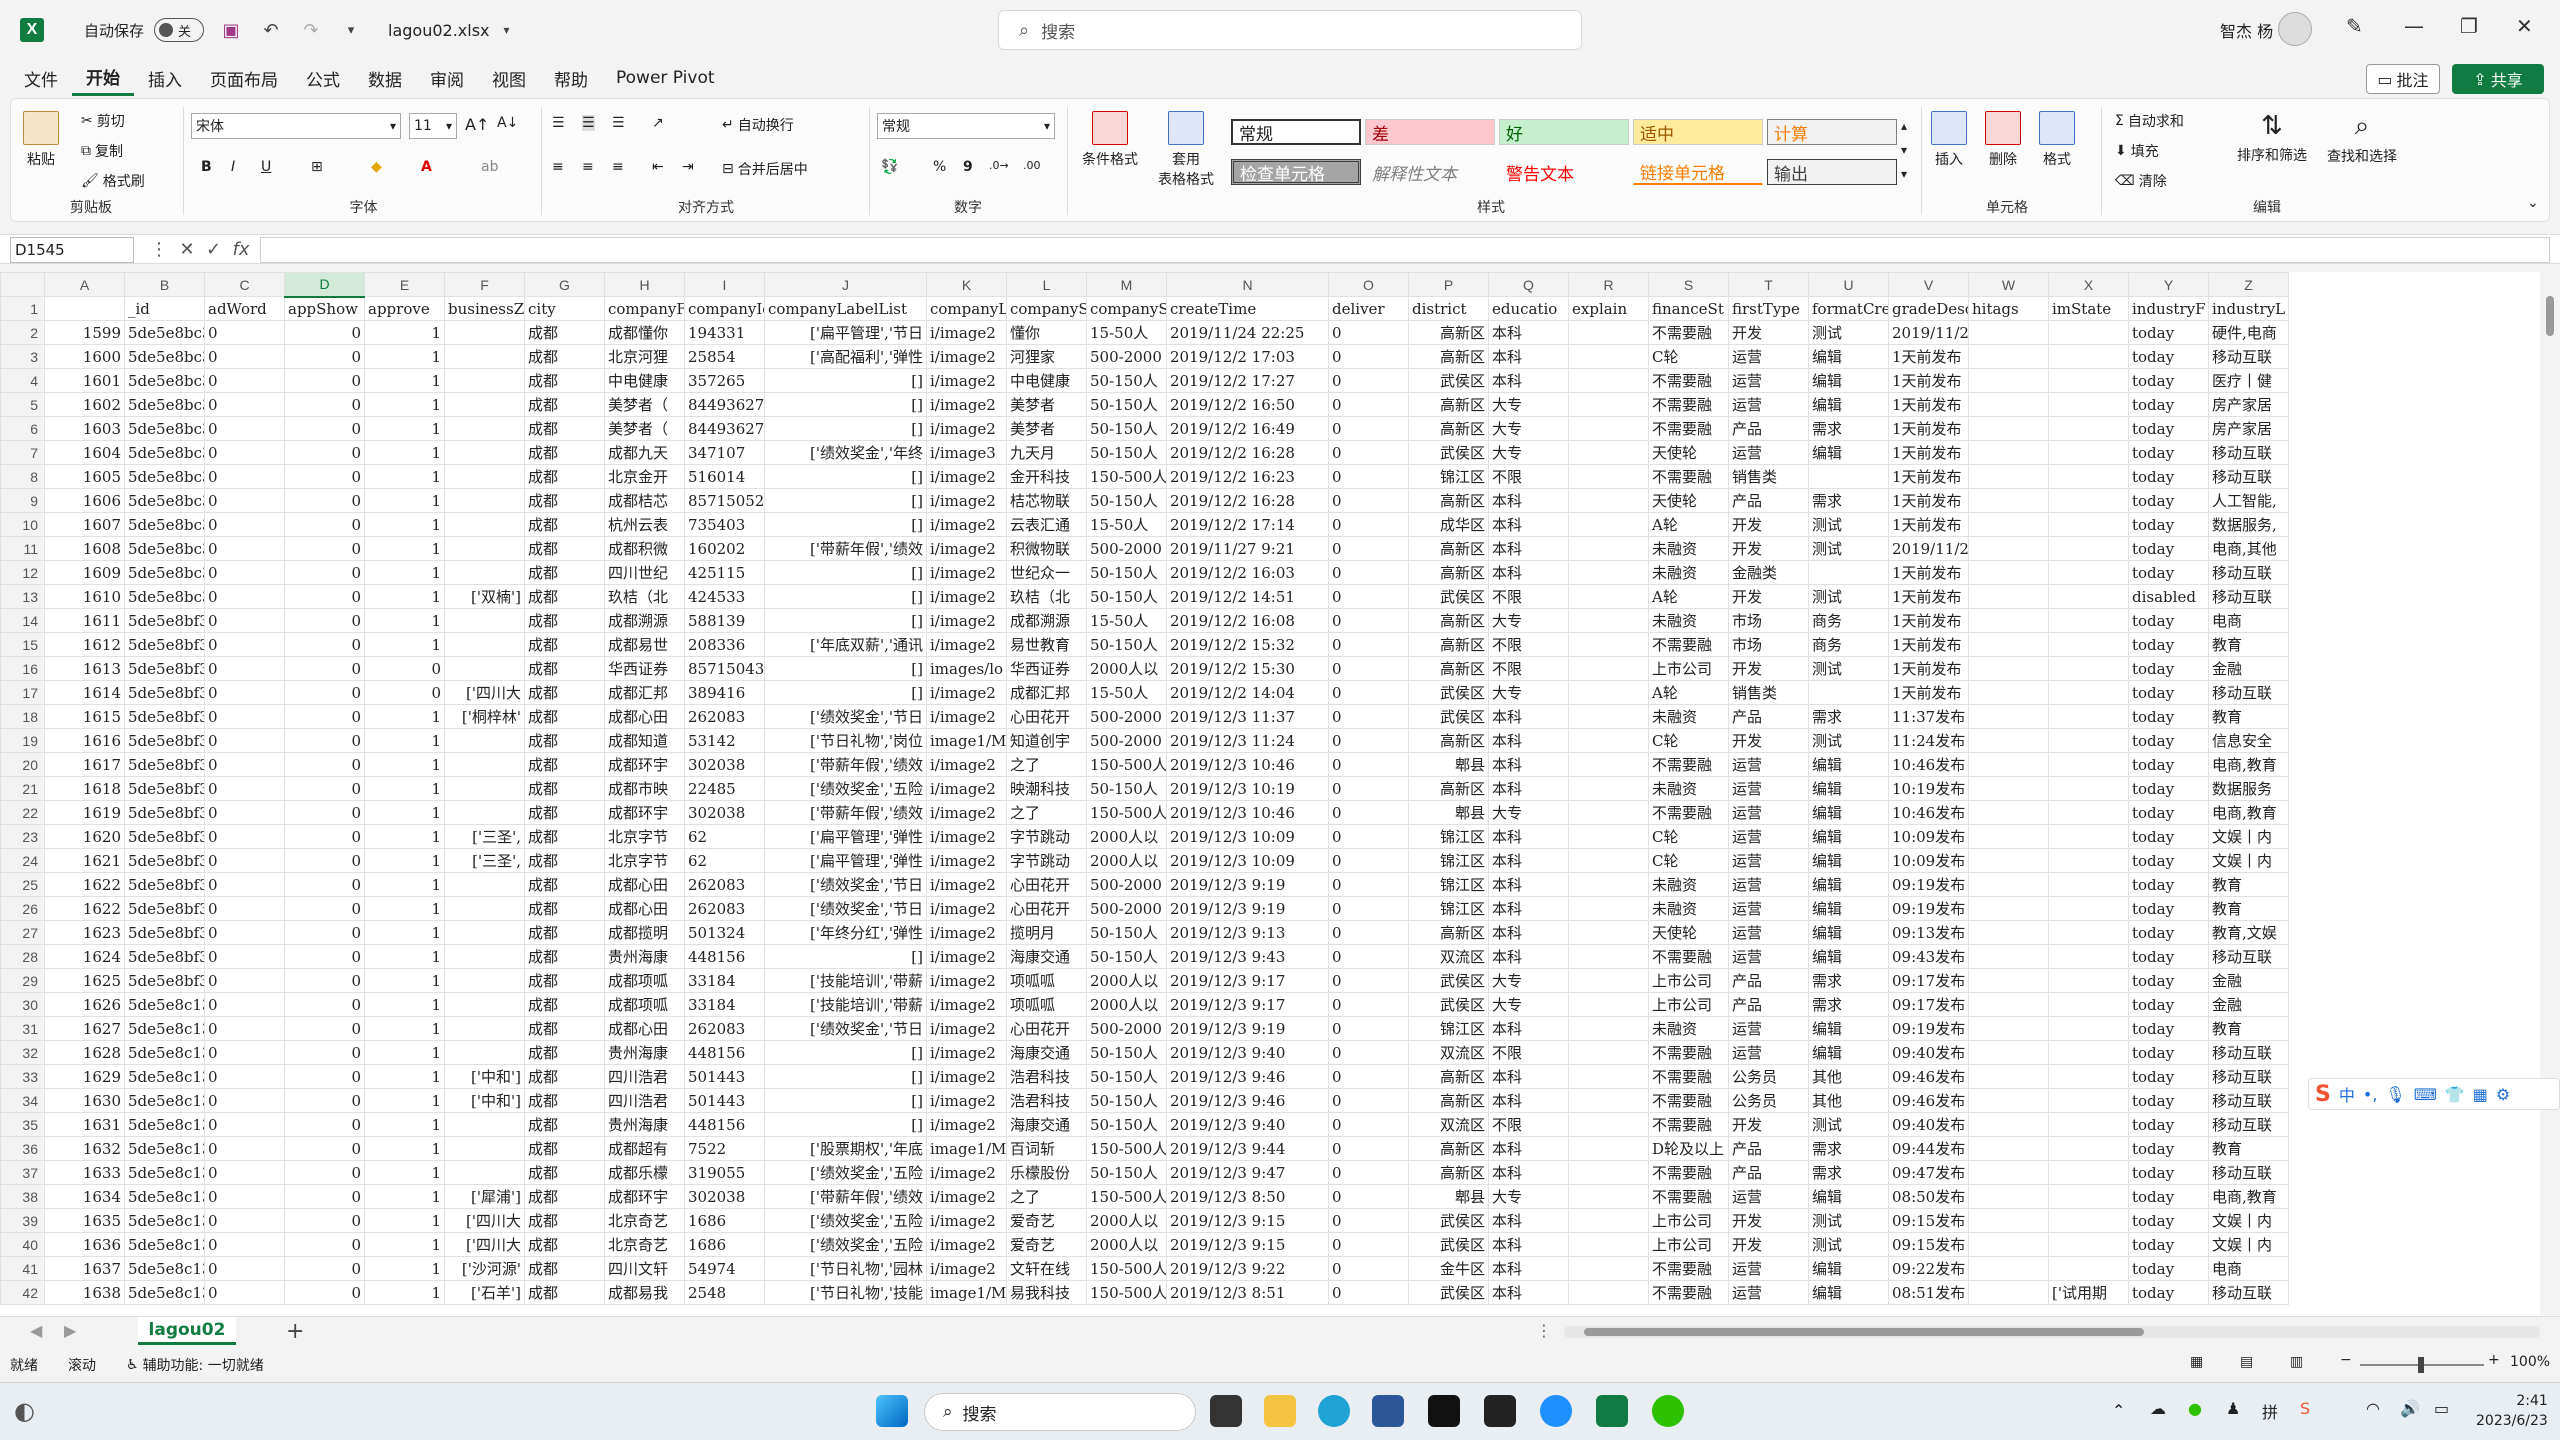 The image size is (2560, 1440). What do you see at coordinates (1448, 860) in the screenshot?
I see `cell: 锦江区` at bounding box center [1448, 860].